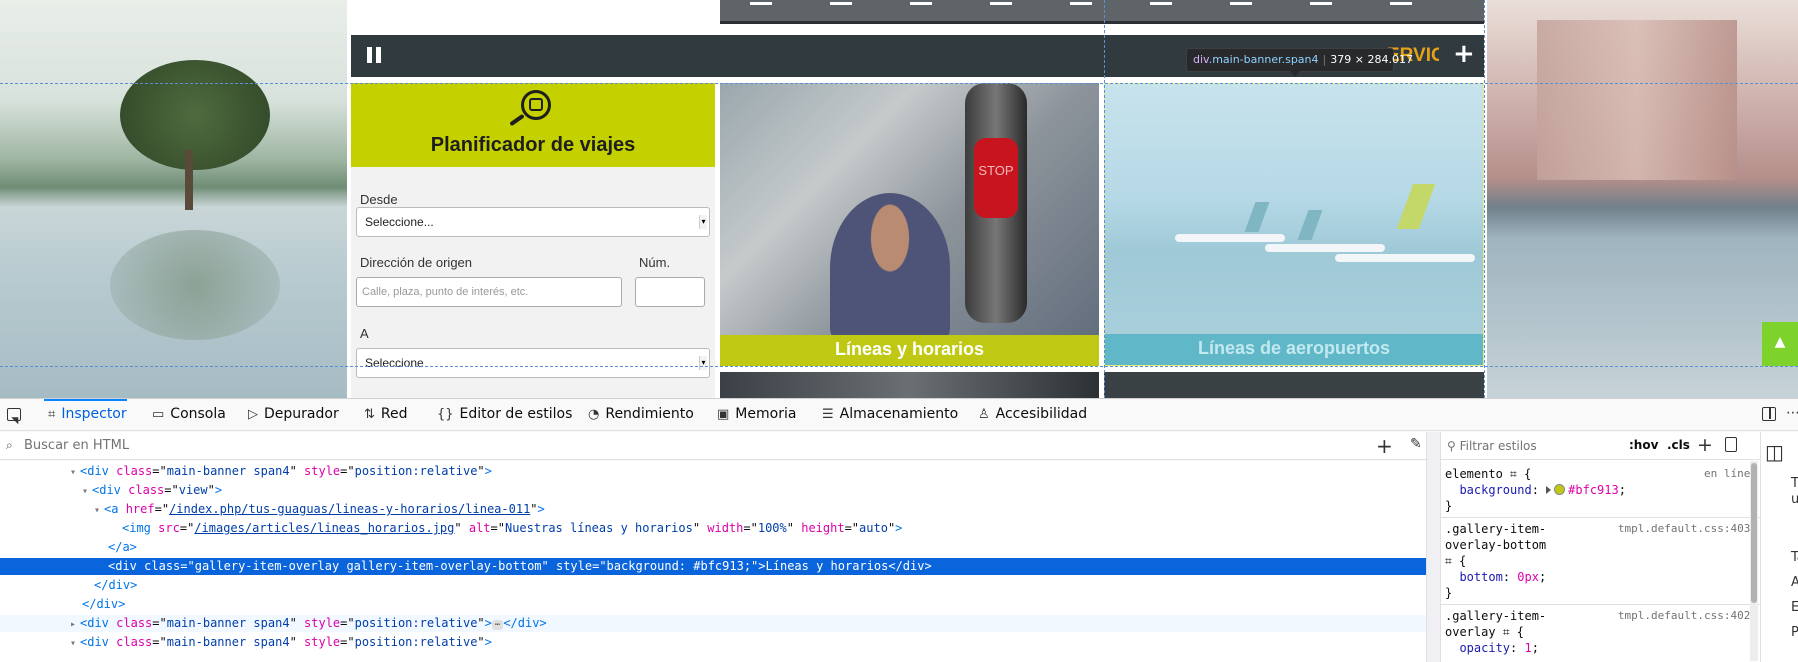 This screenshot has height=662, width=1798. What do you see at coordinates (655, 262) in the screenshot?
I see `number-label: Núm.` at bounding box center [655, 262].